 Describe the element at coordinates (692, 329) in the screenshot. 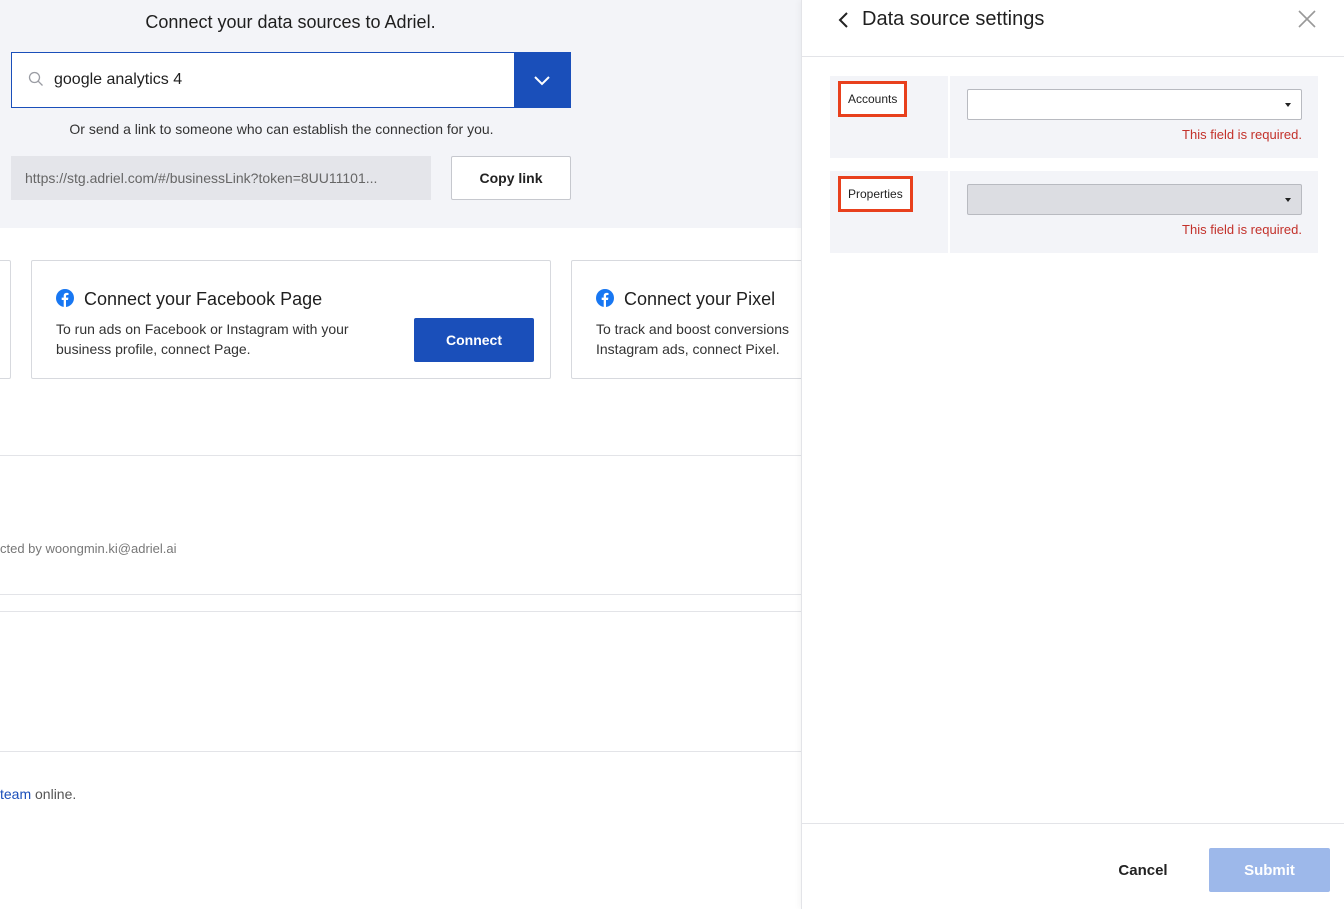

I see `card-description-line: To track and boost conversions` at that location.